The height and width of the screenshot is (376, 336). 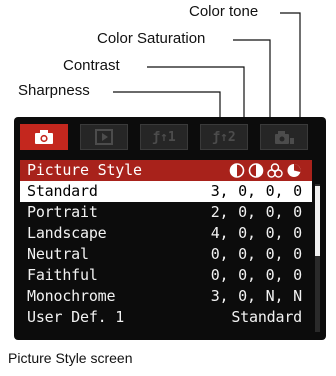 What do you see at coordinates (166, 296) in the screenshot?
I see `style-row-monochrome: Monochrome 3, 0, N, N` at bounding box center [166, 296].